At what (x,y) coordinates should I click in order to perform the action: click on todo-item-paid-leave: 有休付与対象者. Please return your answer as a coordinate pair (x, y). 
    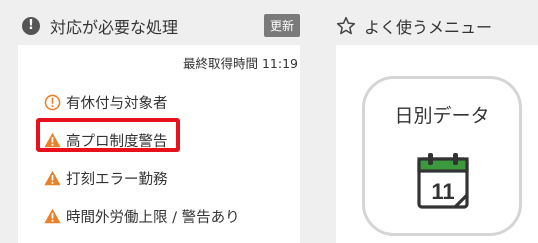
    Looking at the image, I should click on (142, 102).